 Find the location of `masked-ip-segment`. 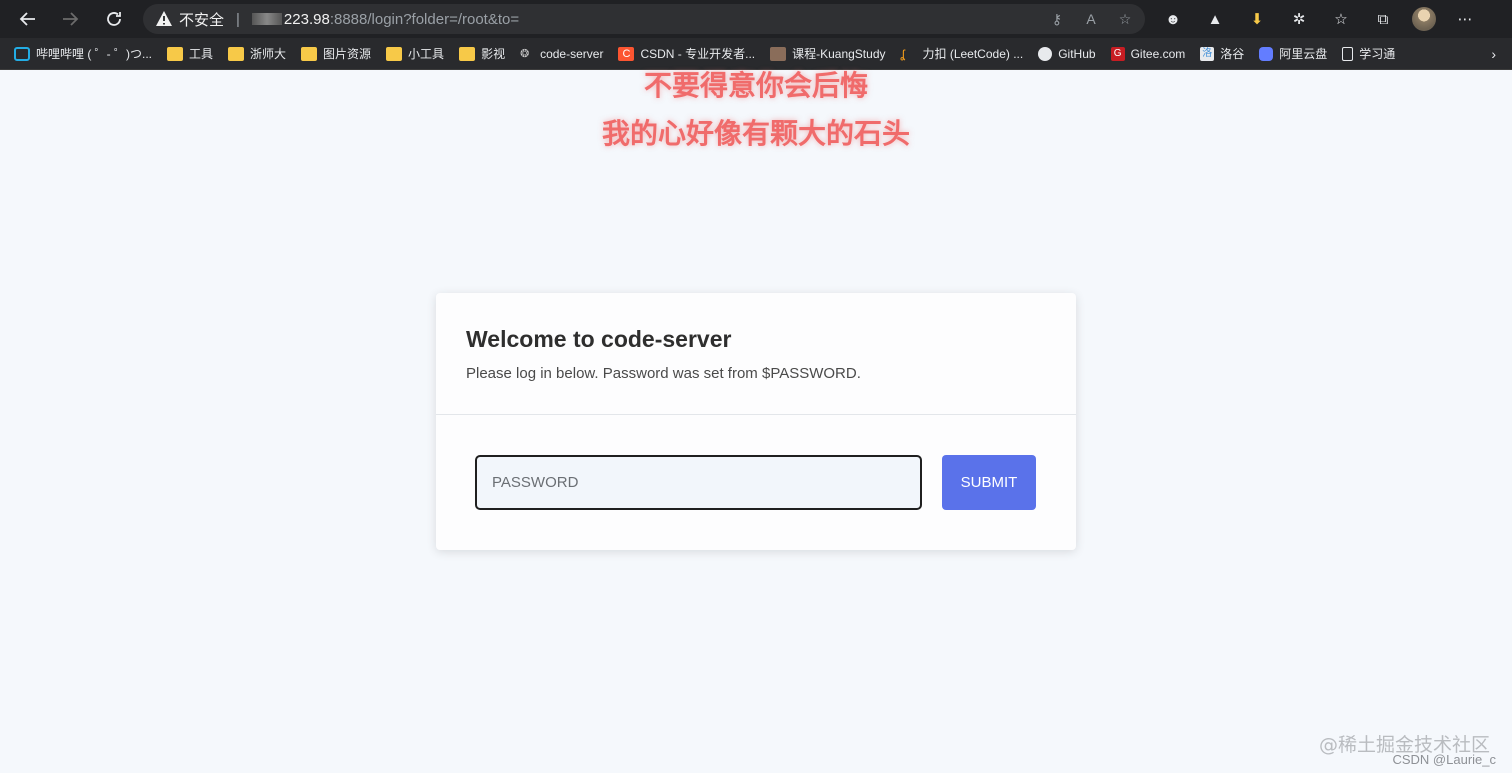

masked-ip-segment is located at coordinates (266, 19).